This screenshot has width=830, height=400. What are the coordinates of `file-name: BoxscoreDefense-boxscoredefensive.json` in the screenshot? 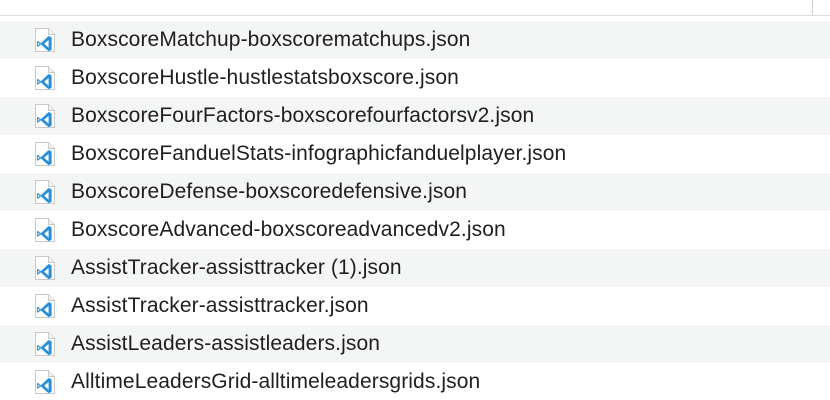 It's located at (269, 191).